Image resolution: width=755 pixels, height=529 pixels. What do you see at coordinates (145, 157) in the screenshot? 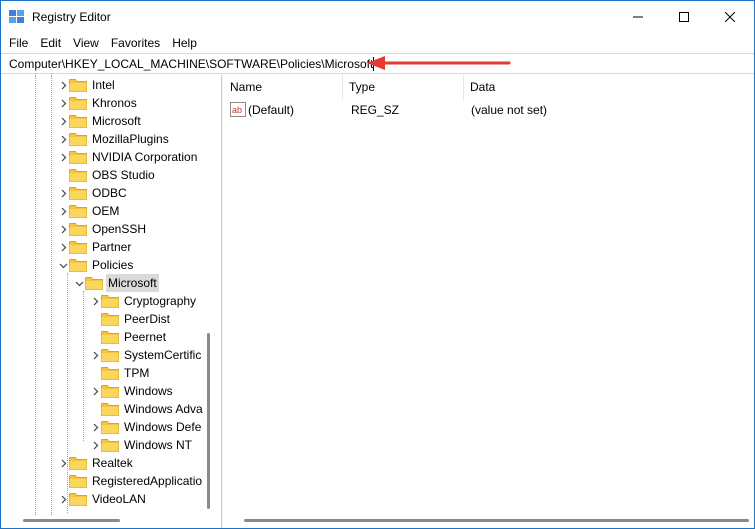
I see `tree-item-label: NVIDIA Corporation` at bounding box center [145, 157].